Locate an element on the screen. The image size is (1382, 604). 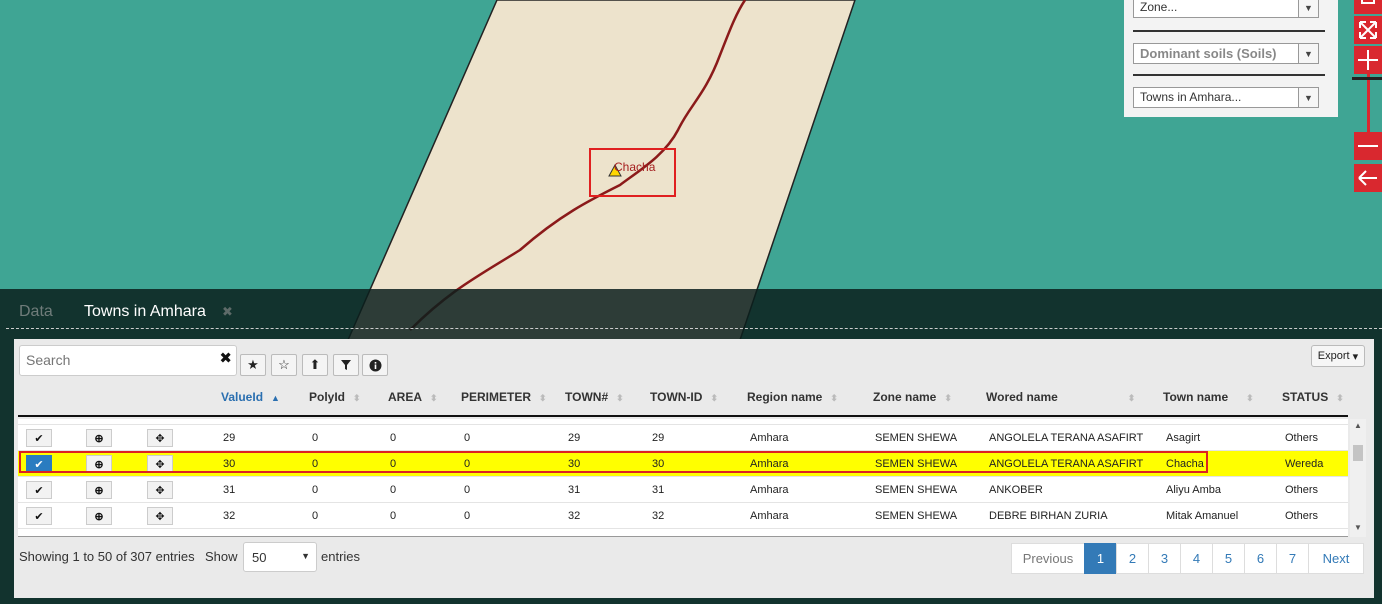
col-header-polyid: PolyId ⬍ is located at coordinates (335, 397).